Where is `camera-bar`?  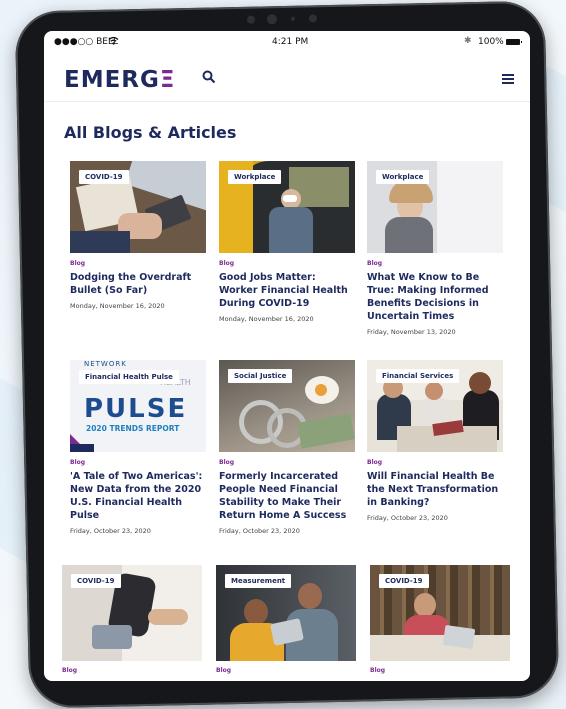 camera-bar is located at coordinates (286, 21).